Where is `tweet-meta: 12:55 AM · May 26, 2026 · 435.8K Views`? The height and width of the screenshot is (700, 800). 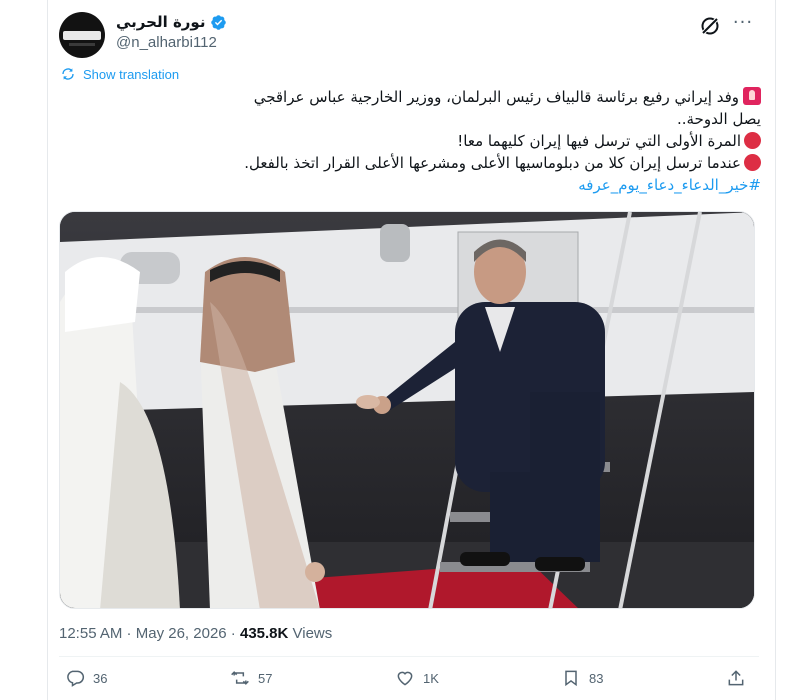 tweet-meta: 12:55 AM · May 26, 2026 · 435.8K Views is located at coordinates (195, 633).